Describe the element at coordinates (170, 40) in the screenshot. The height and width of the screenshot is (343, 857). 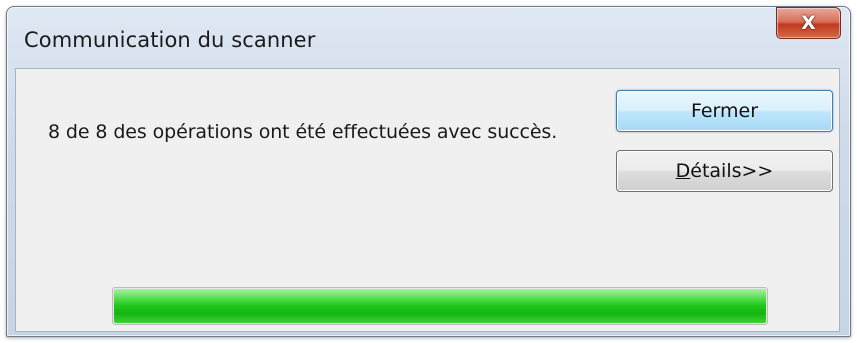
I see `window-title: Communication du scanner` at that location.